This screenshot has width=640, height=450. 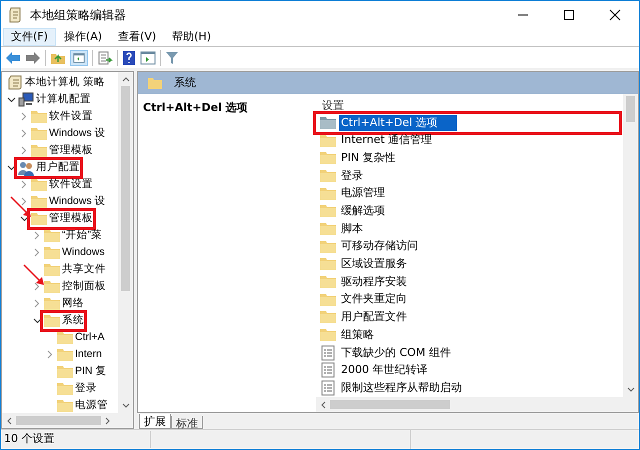 I want to click on maximize-icon, so click(x=569, y=14).